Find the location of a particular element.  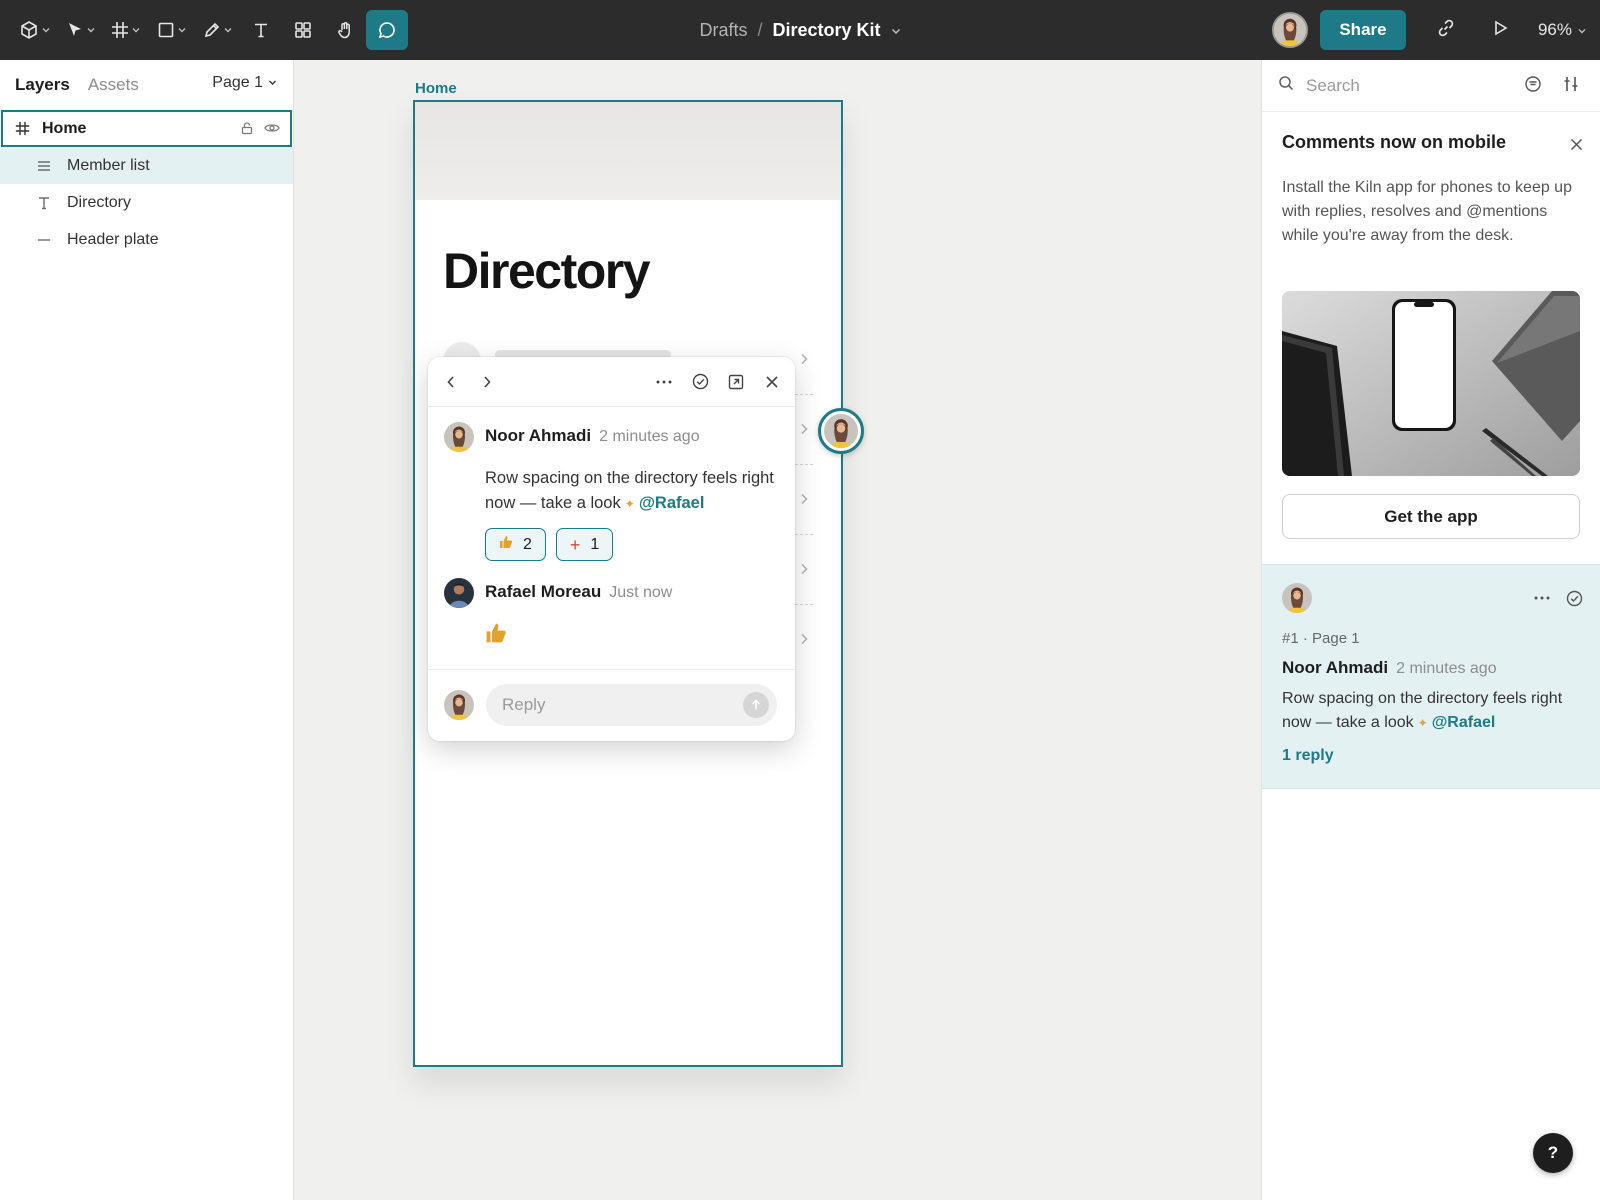

main-menu-button is located at coordinates (34, 30).